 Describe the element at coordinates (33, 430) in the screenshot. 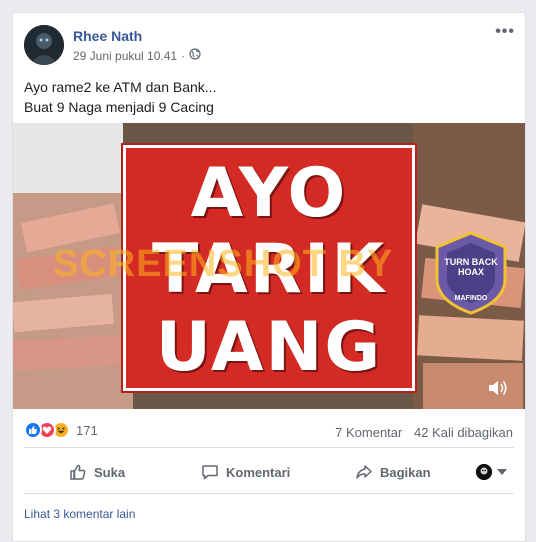

I see `like-icon` at that location.